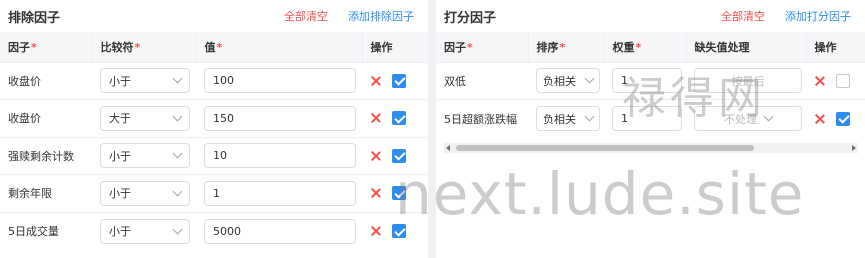 This screenshot has height=258, width=865. Describe the element at coordinates (605, 148) in the screenshot. I see `scrollbar-thumb` at that location.